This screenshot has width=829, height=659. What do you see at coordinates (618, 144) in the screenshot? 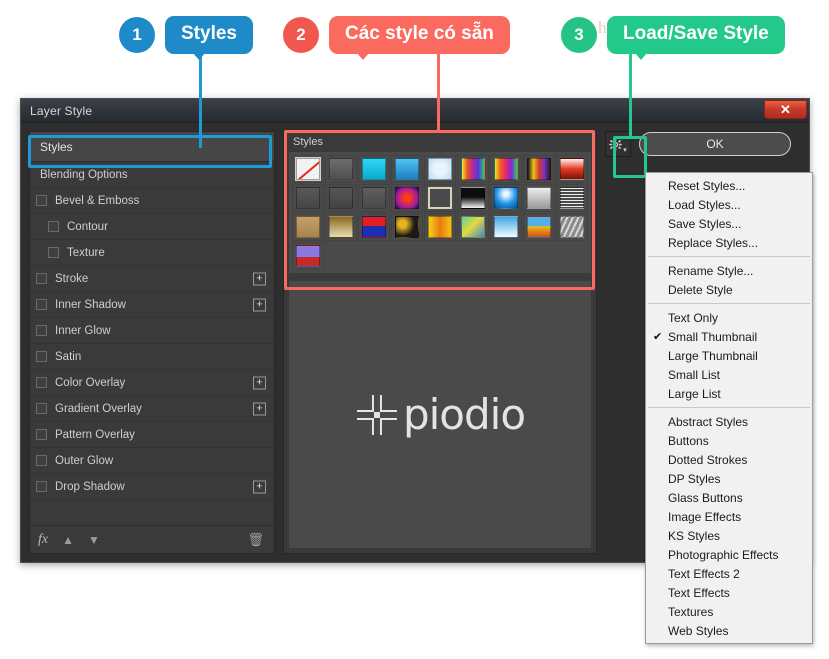
I see `gear-icon: ▾` at bounding box center [618, 144].